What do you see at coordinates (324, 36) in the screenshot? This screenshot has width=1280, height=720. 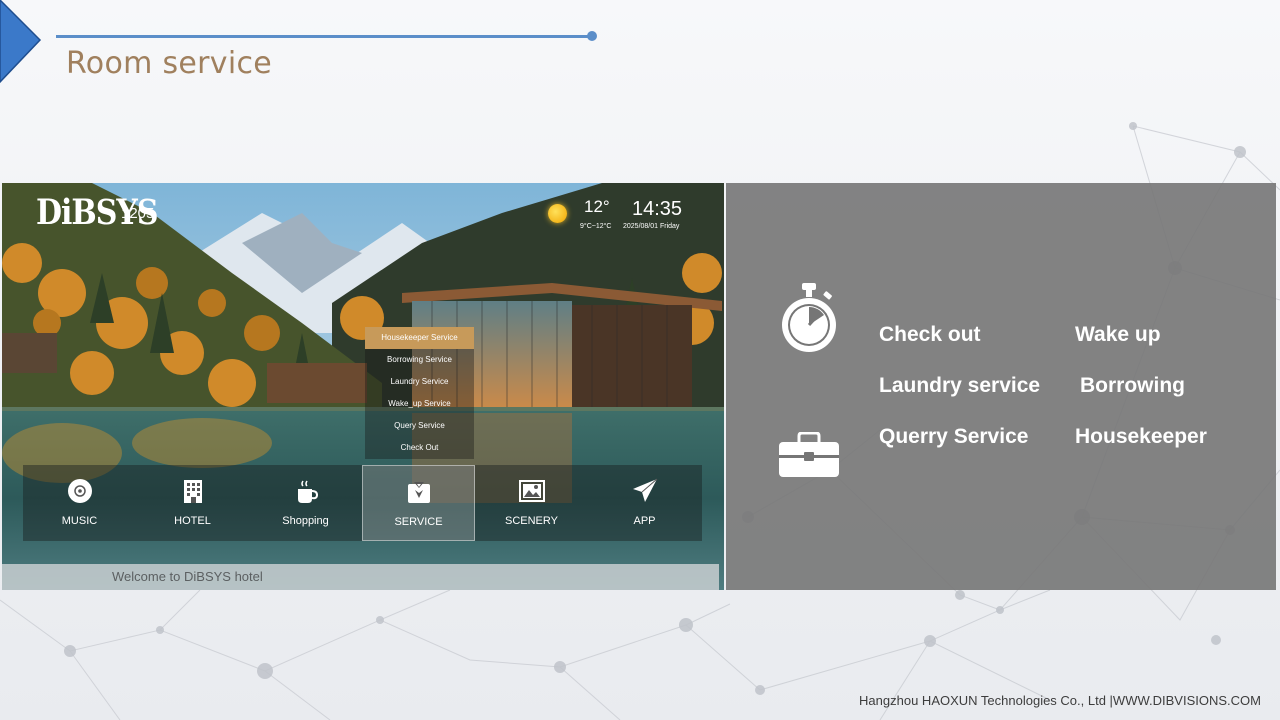 I see `title-divider-line` at bounding box center [324, 36].